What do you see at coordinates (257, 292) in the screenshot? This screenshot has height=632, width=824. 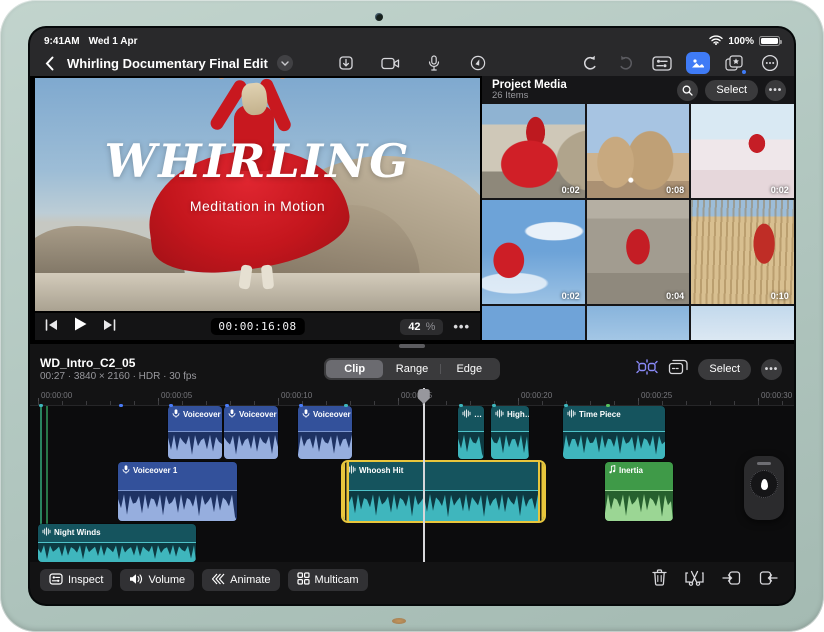 I see `landscape-ground` at bounding box center [257, 292].